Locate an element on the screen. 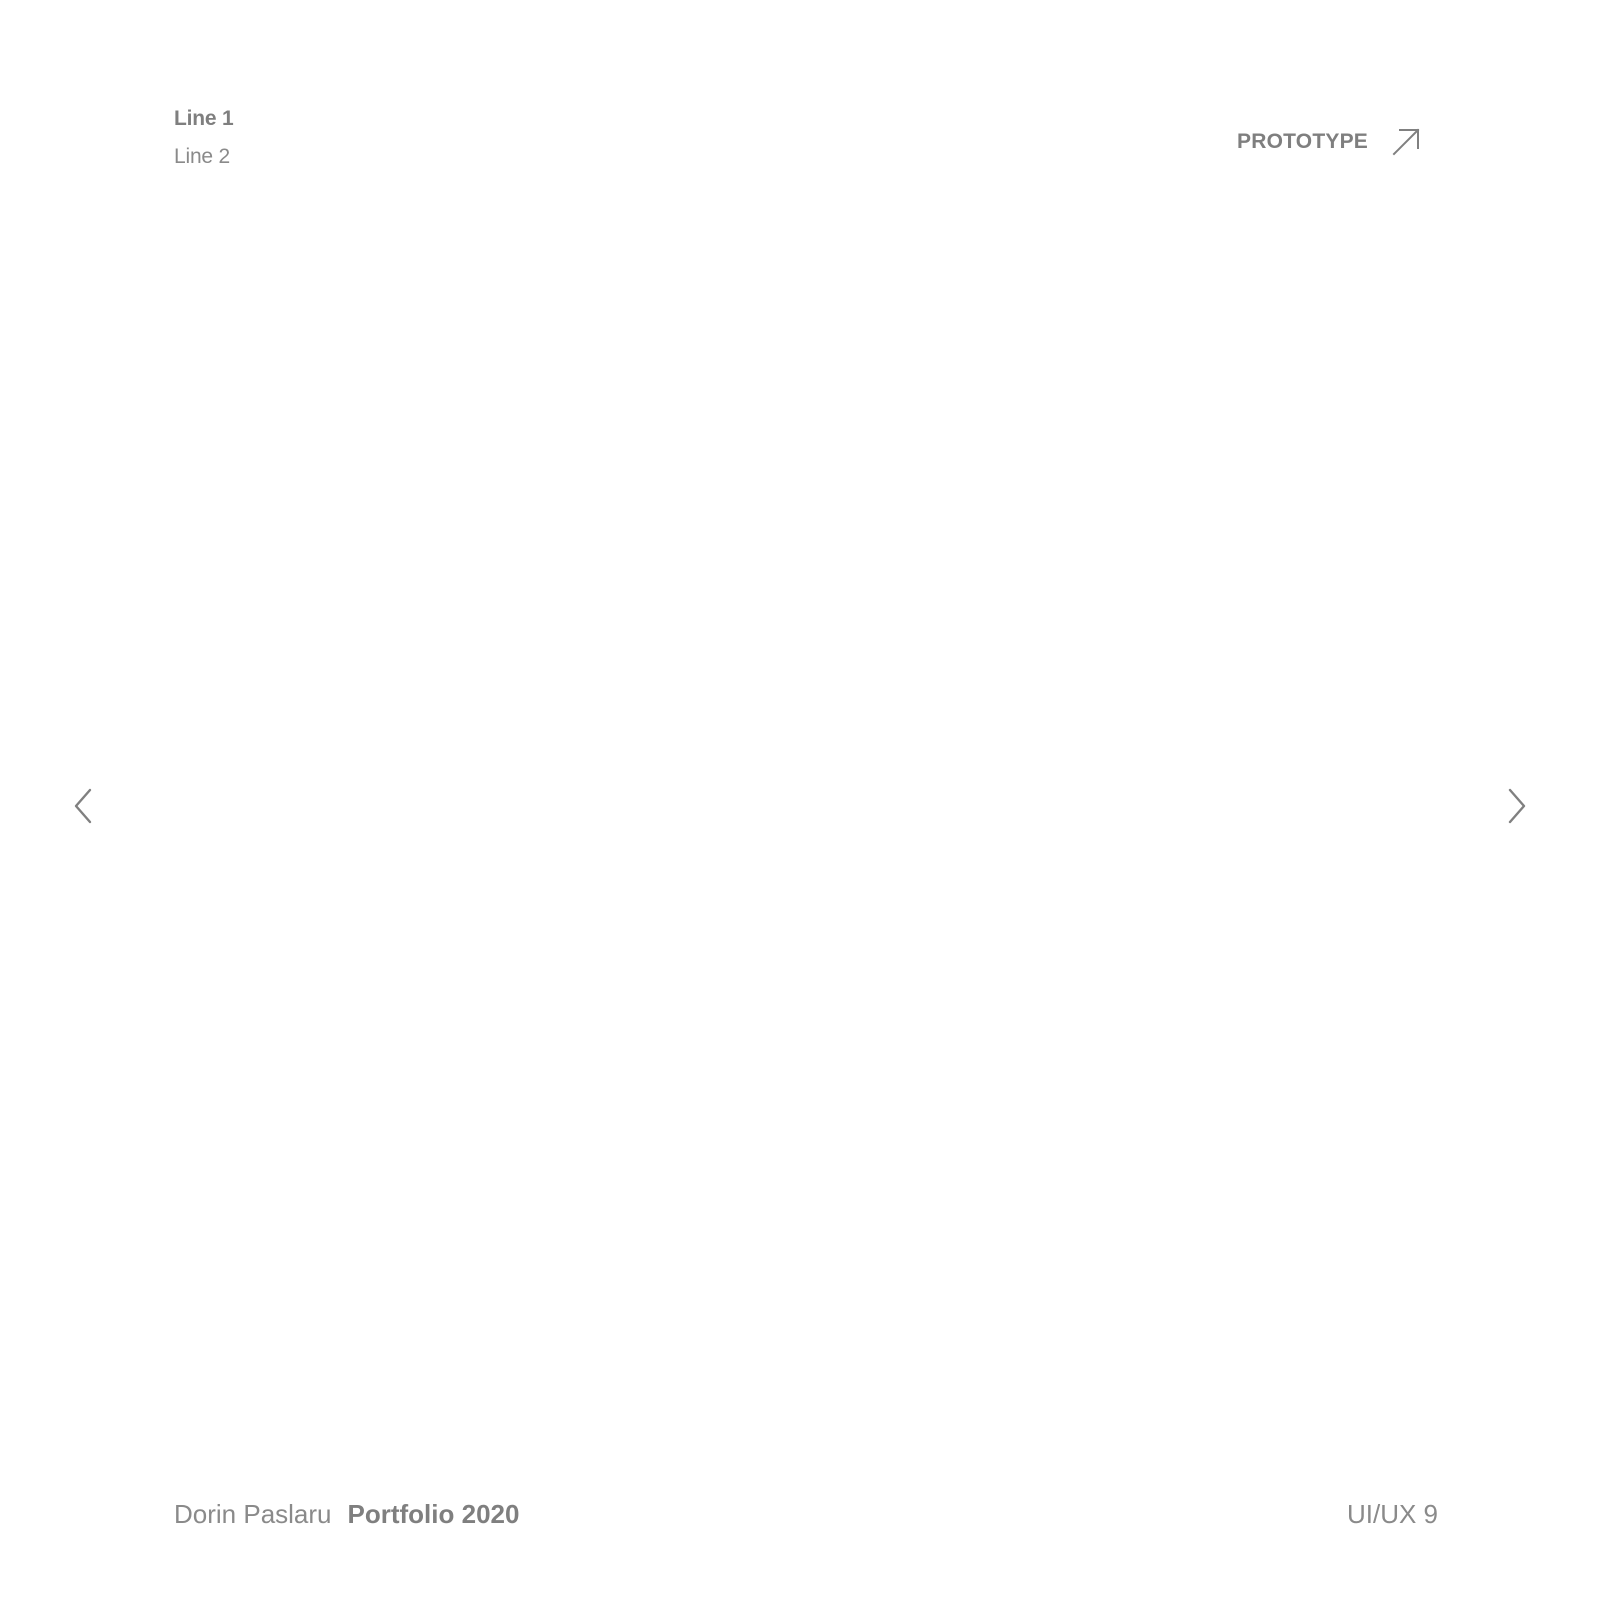 The image size is (1600, 1600). prototype-link: PROTOTYPE is located at coordinates (1328, 142).